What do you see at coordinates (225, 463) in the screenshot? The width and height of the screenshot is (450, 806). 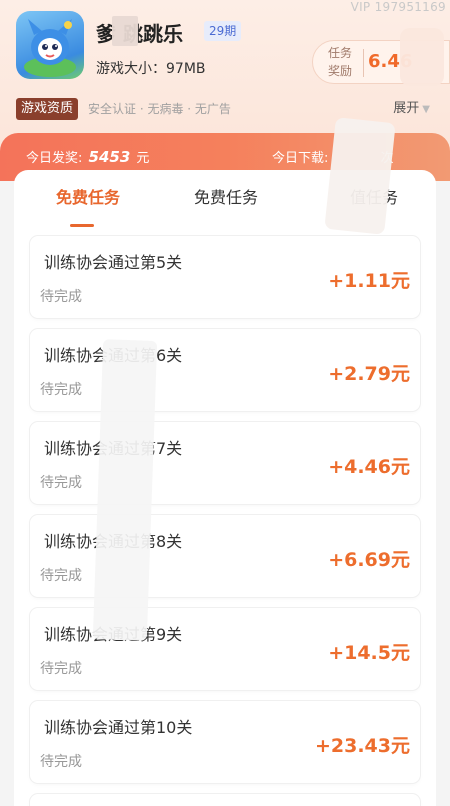 I see `task-item: 训练协会通过第7关 待完成 +4.46元` at bounding box center [225, 463].